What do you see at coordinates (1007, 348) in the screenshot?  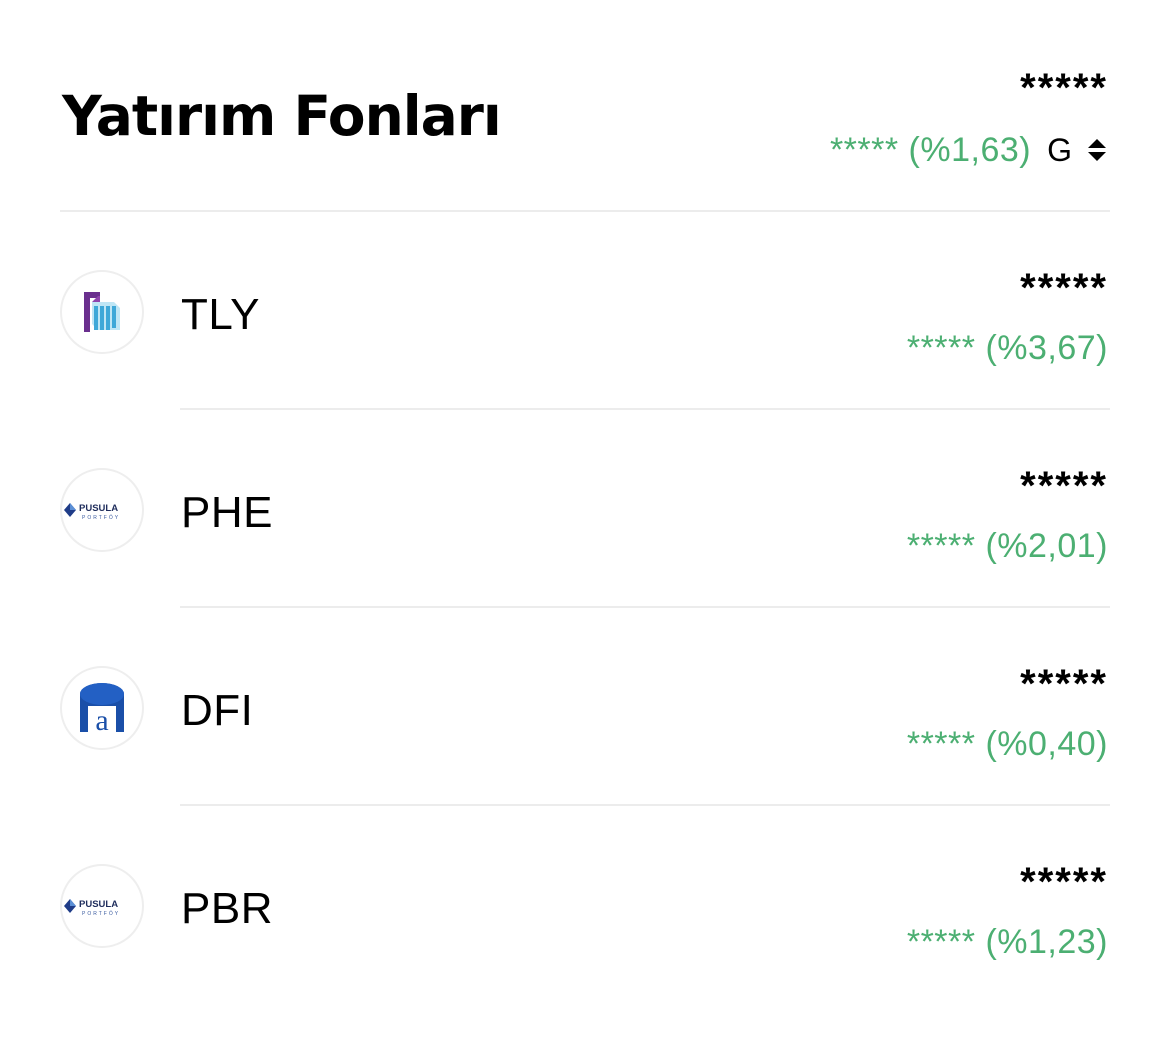 I see `fund-change: ***** (%3,67)` at bounding box center [1007, 348].